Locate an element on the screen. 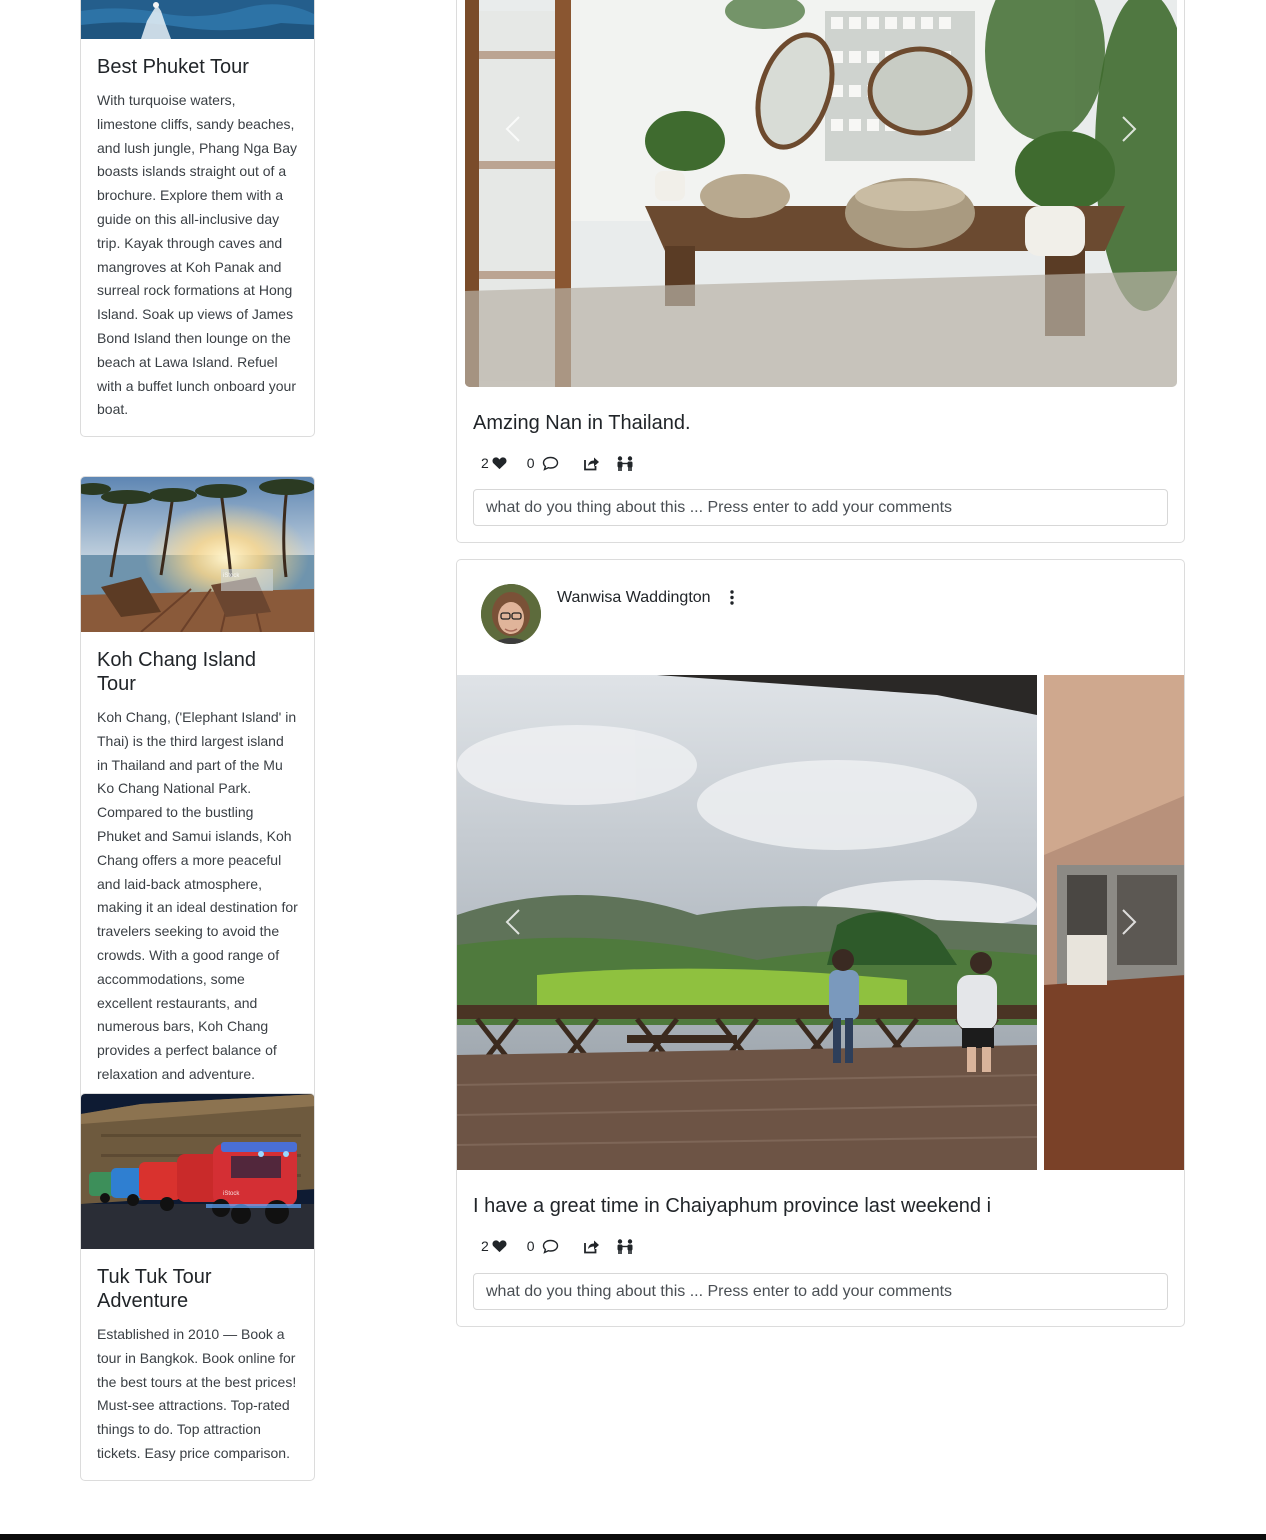 The height and width of the screenshot is (1540, 1266). bathroom-sinks-photo is located at coordinates (821, 193).